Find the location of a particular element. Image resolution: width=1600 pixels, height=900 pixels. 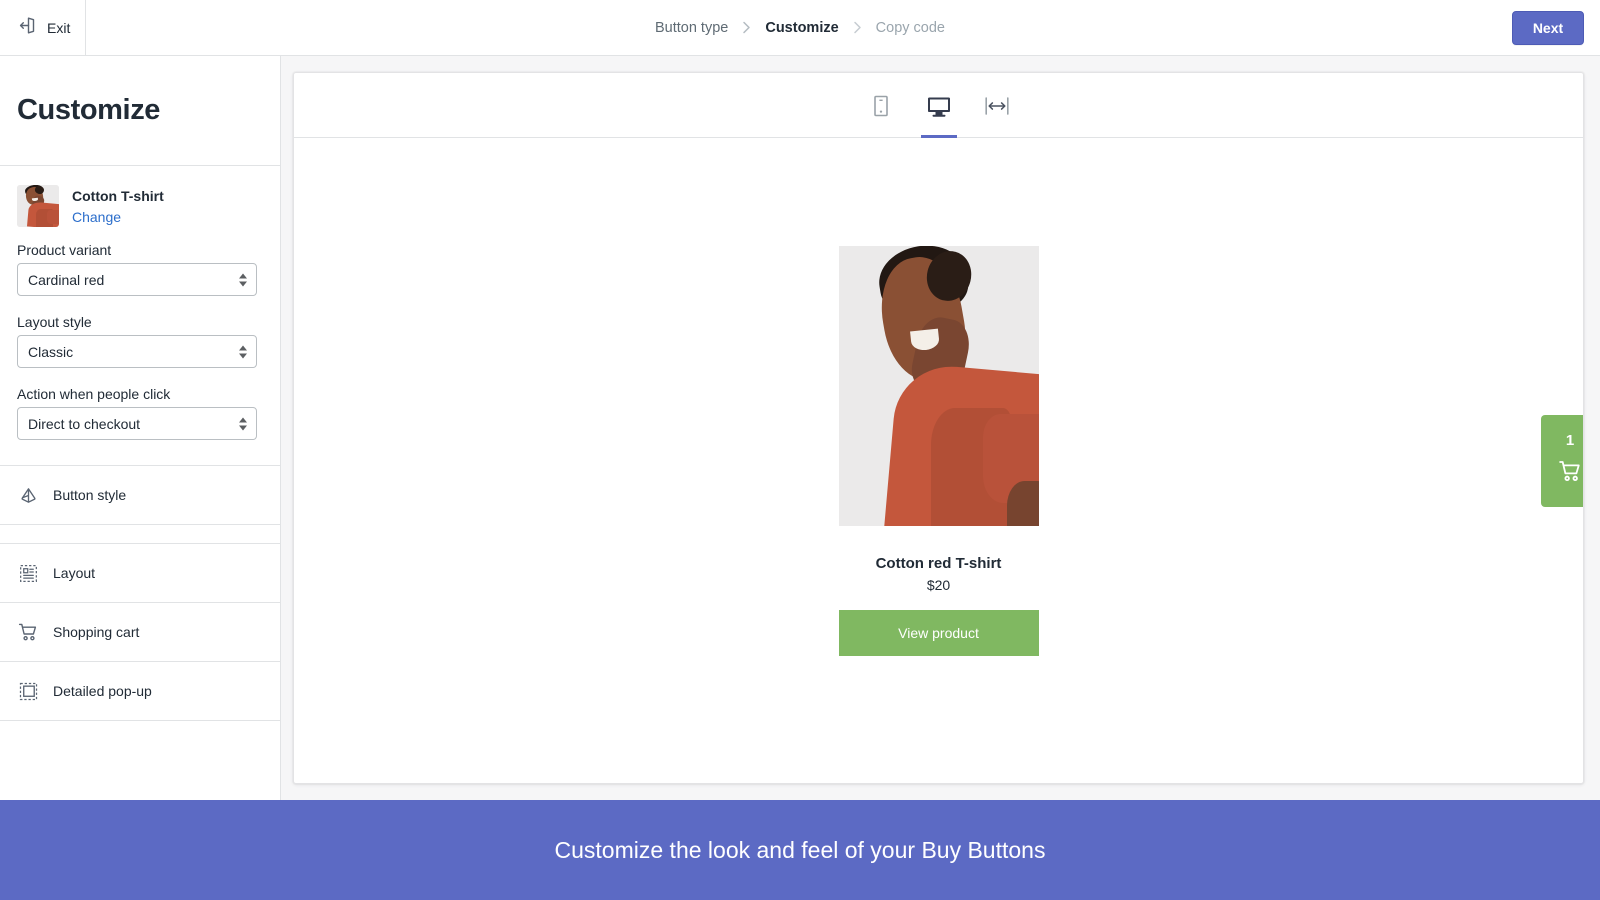

breadcrumb-item-copy-code: Copy code is located at coordinates (910, 28).